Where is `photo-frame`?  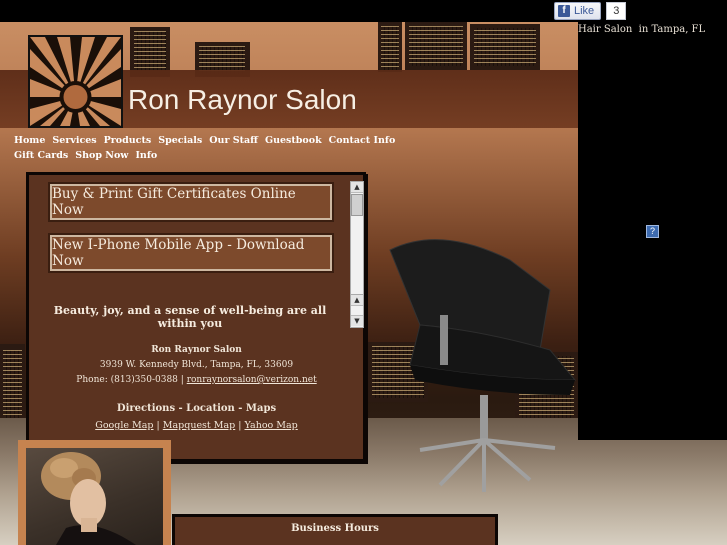
photo-frame is located at coordinates (94, 492).